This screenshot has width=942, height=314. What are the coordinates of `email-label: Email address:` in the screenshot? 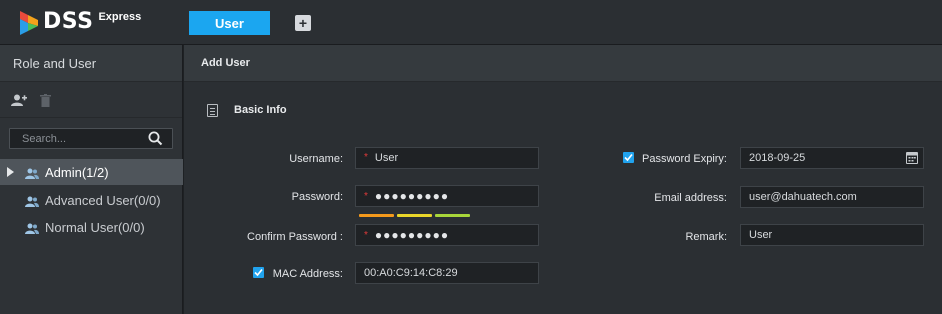 It's located at (690, 198).